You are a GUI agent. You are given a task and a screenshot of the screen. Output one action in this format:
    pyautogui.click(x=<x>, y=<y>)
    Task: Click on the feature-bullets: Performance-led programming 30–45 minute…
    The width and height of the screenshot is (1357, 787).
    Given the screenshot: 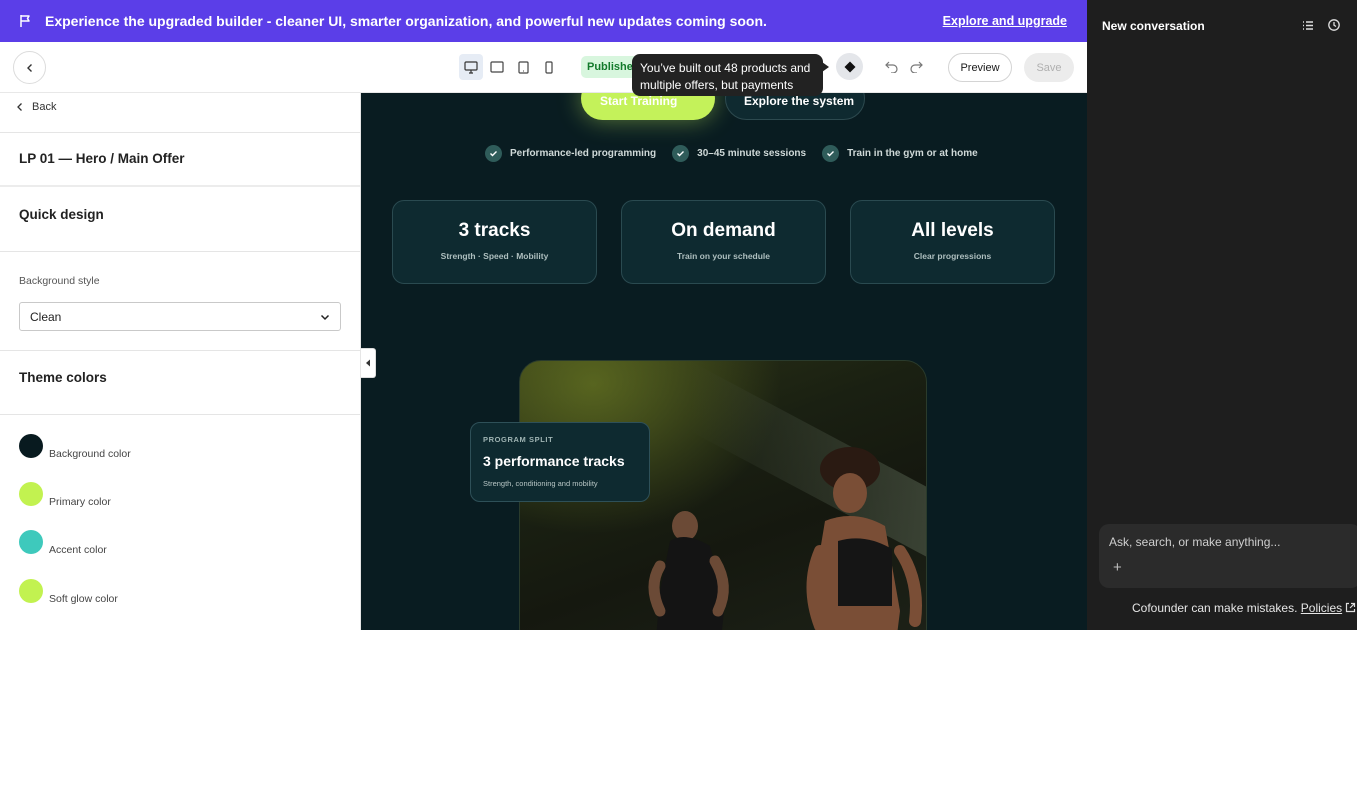 What is the action you would take?
    pyautogui.click(x=731, y=153)
    